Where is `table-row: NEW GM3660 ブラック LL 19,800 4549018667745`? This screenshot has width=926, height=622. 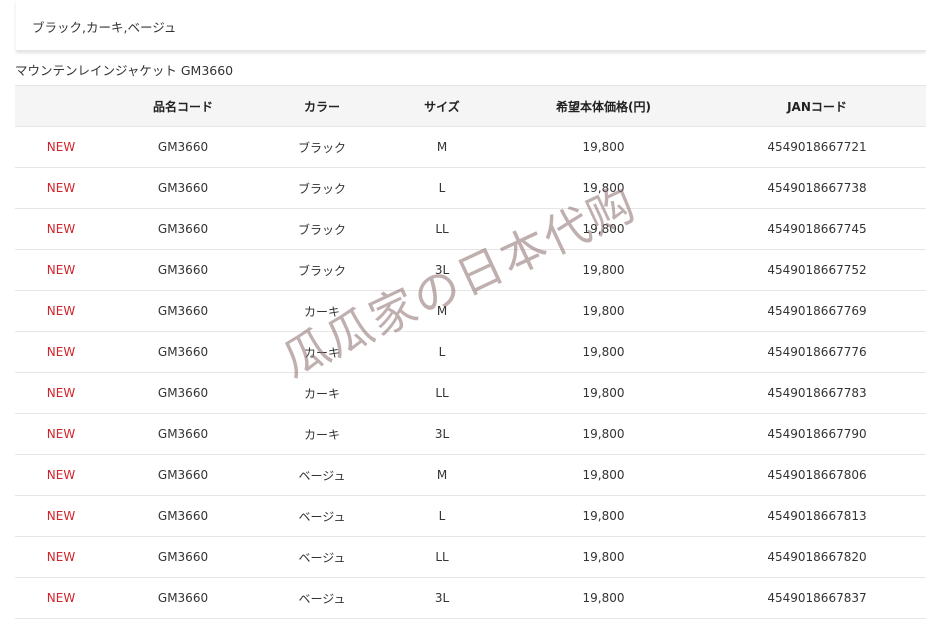
table-row: NEW GM3660 ブラック LL 19,800 4549018667745 is located at coordinates (470, 229).